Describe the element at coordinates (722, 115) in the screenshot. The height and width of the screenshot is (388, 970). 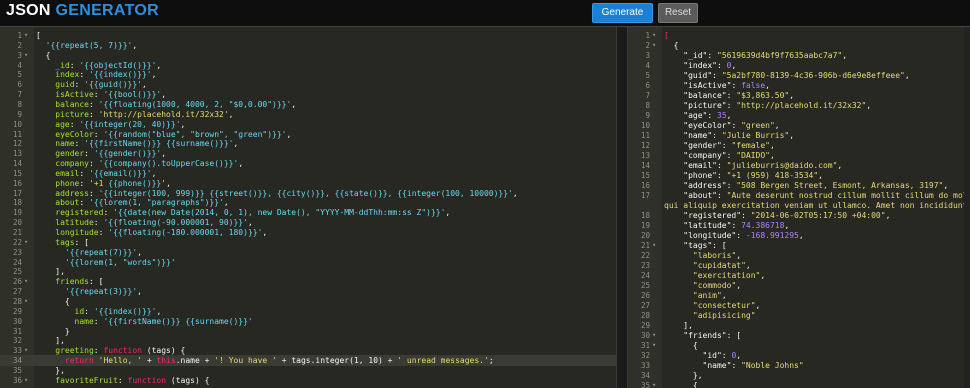
I see `code-token: 35` at that location.